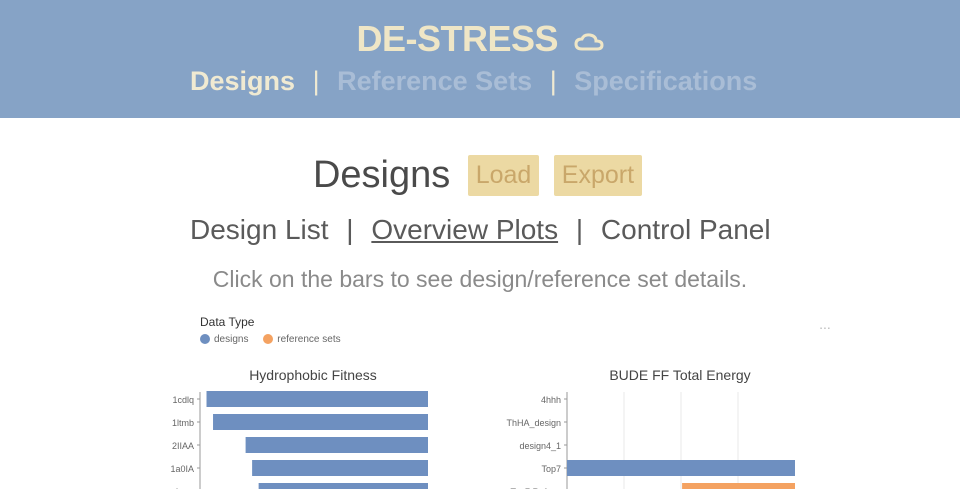 Image resolution: width=960 pixels, height=494 pixels. What do you see at coordinates (533, 423) in the screenshot?
I see `tick-label: ThHA_design` at bounding box center [533, 423].